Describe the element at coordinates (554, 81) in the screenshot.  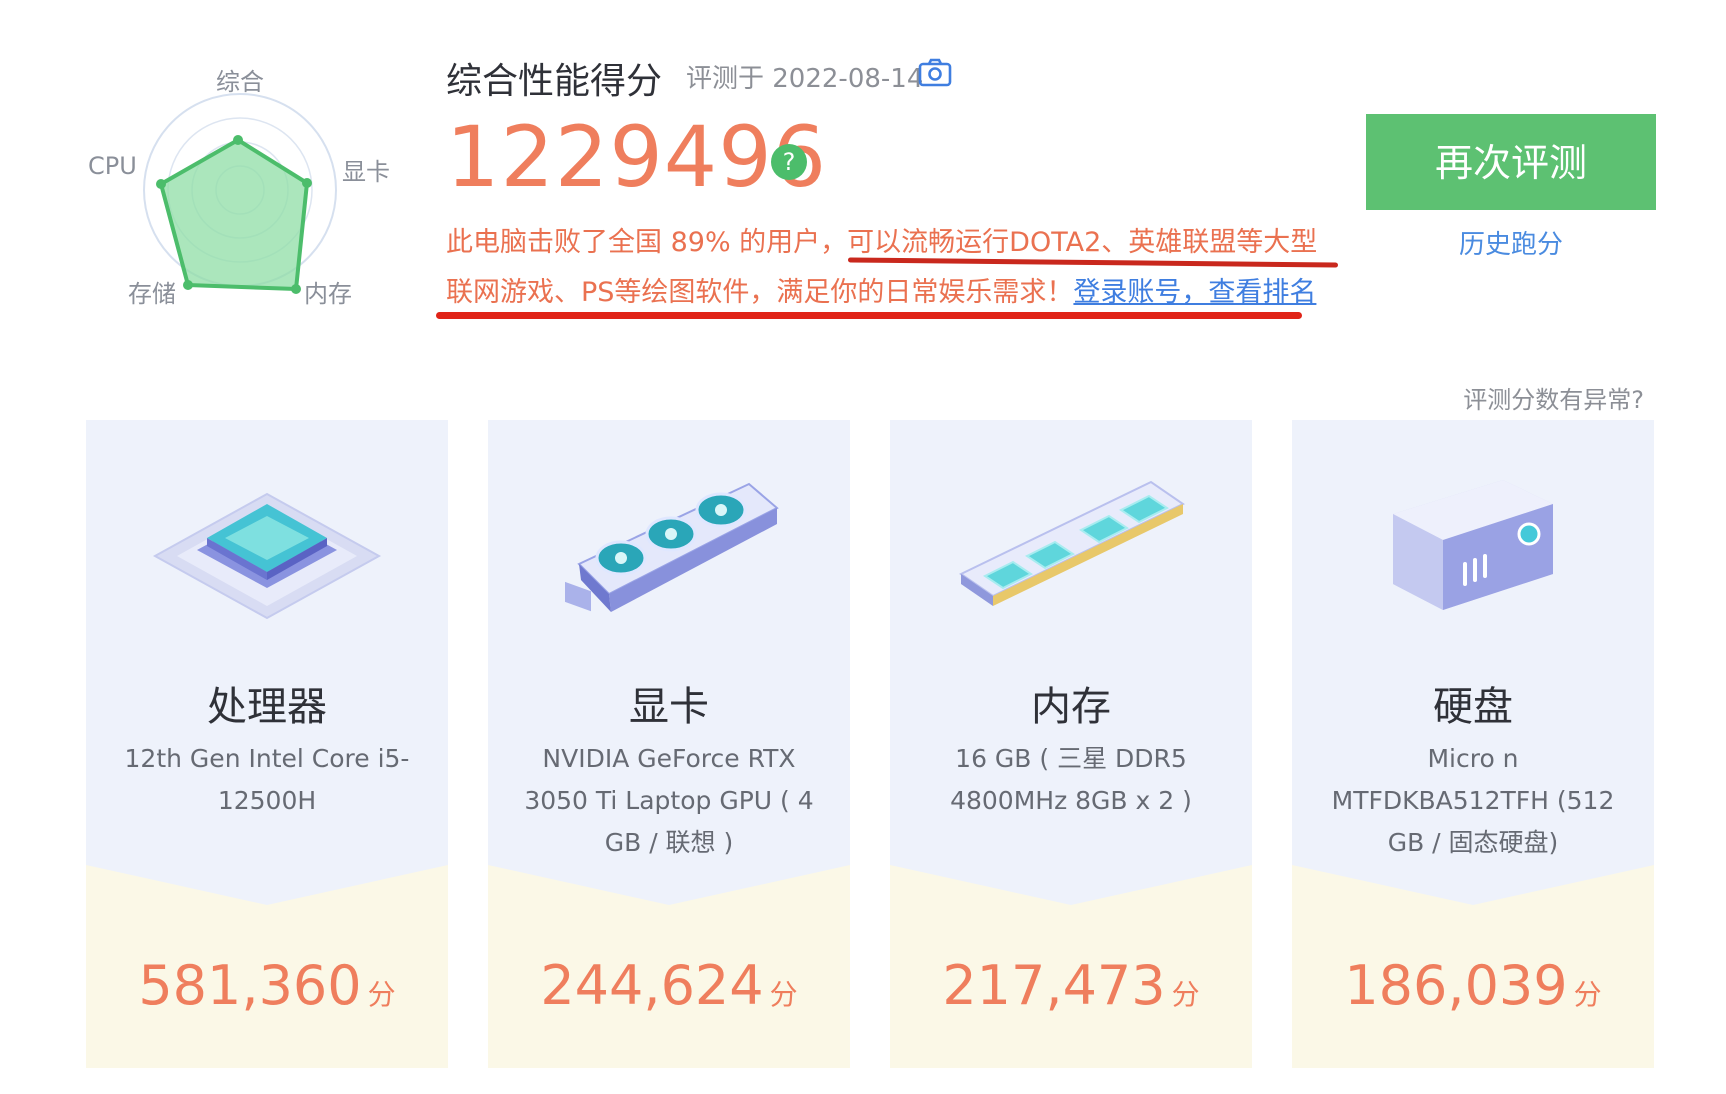
I see `page-title: 综合性能得分` at that location.